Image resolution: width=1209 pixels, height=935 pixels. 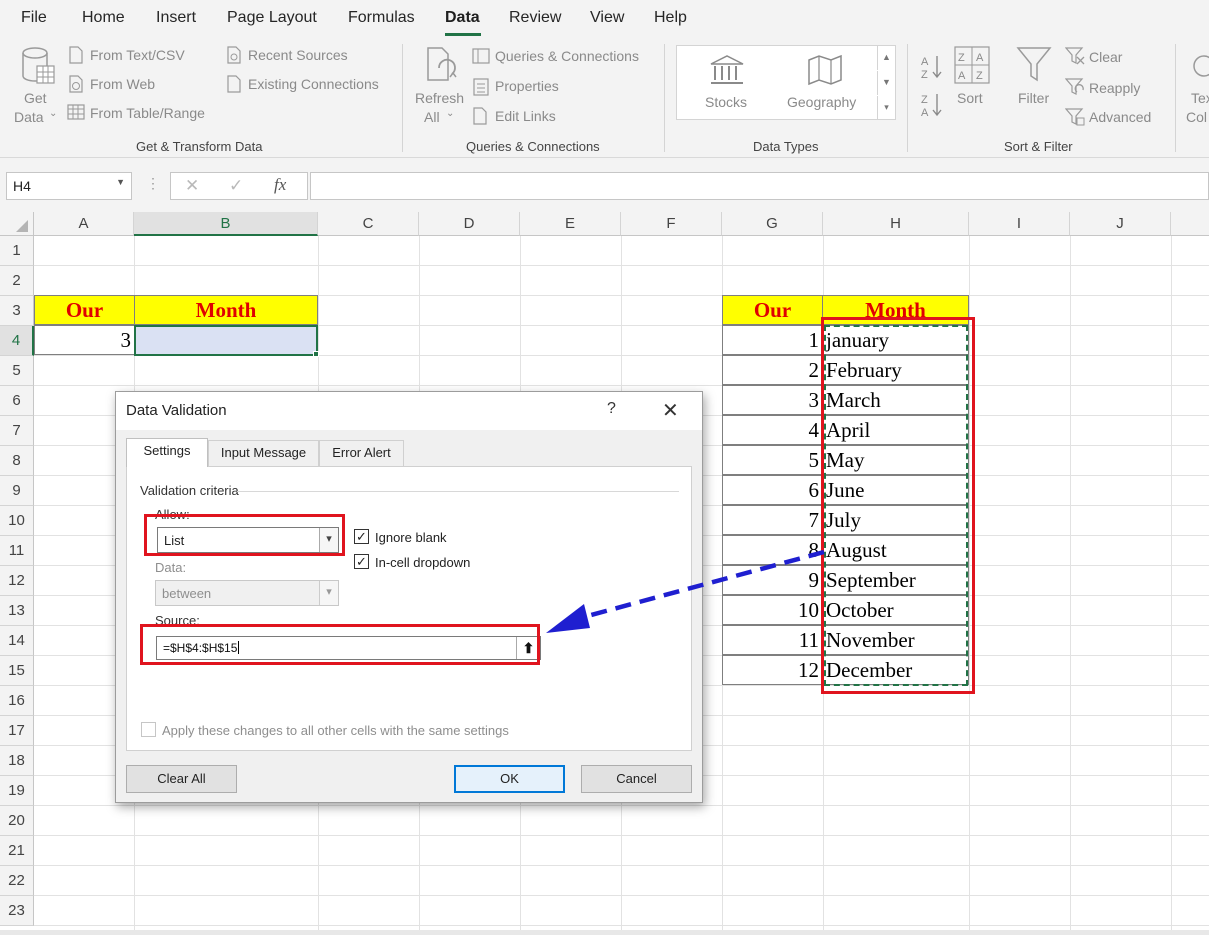 What do you see at coordinates (772, 670) in the screenshot?
I see `table-row-our: 12` at bounding box center [772, 670].